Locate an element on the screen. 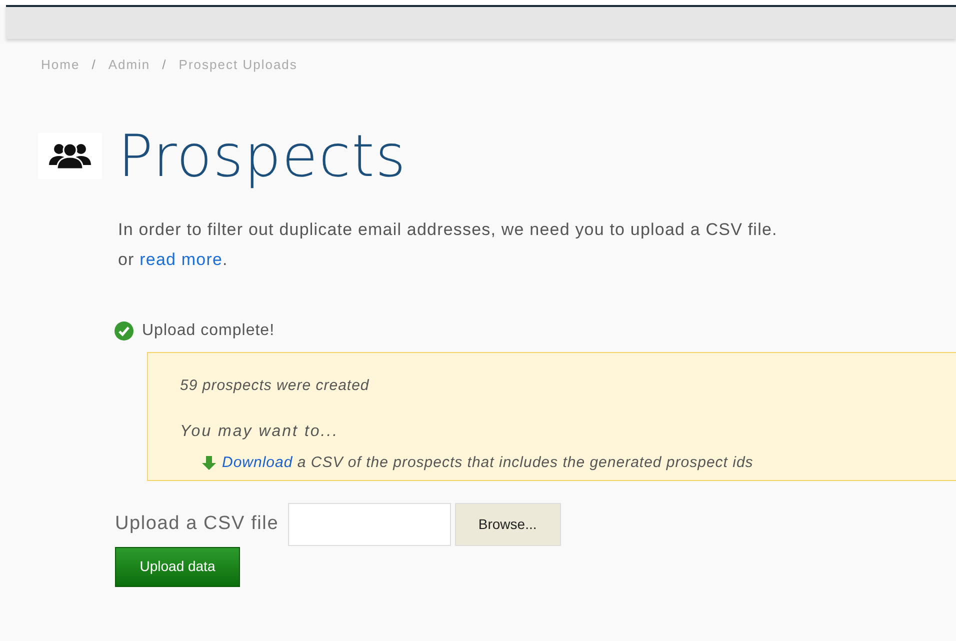 Image resolution: width=956 pixels, height=641 pixels. upload-data-button: Upload data is located at coordinates (177, 566).